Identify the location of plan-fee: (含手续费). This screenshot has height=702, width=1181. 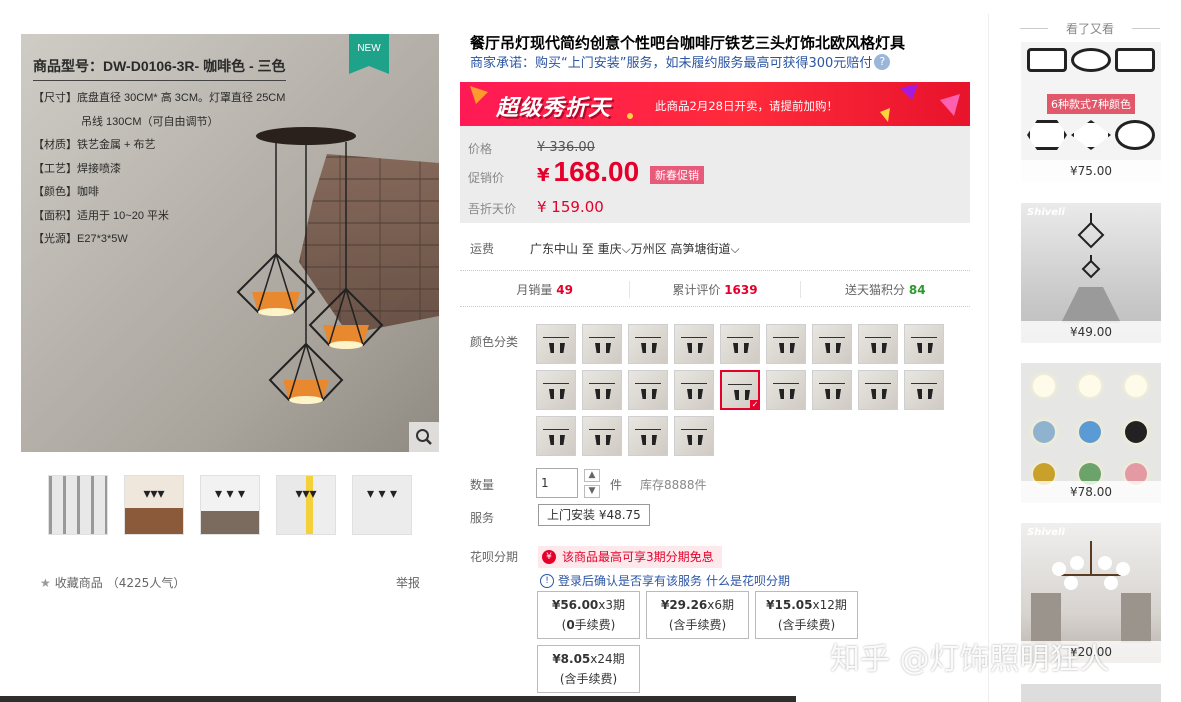
(588, 679).